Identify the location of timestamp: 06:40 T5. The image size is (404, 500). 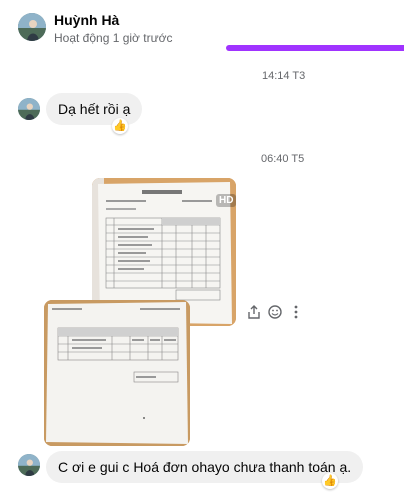
(283, 159).